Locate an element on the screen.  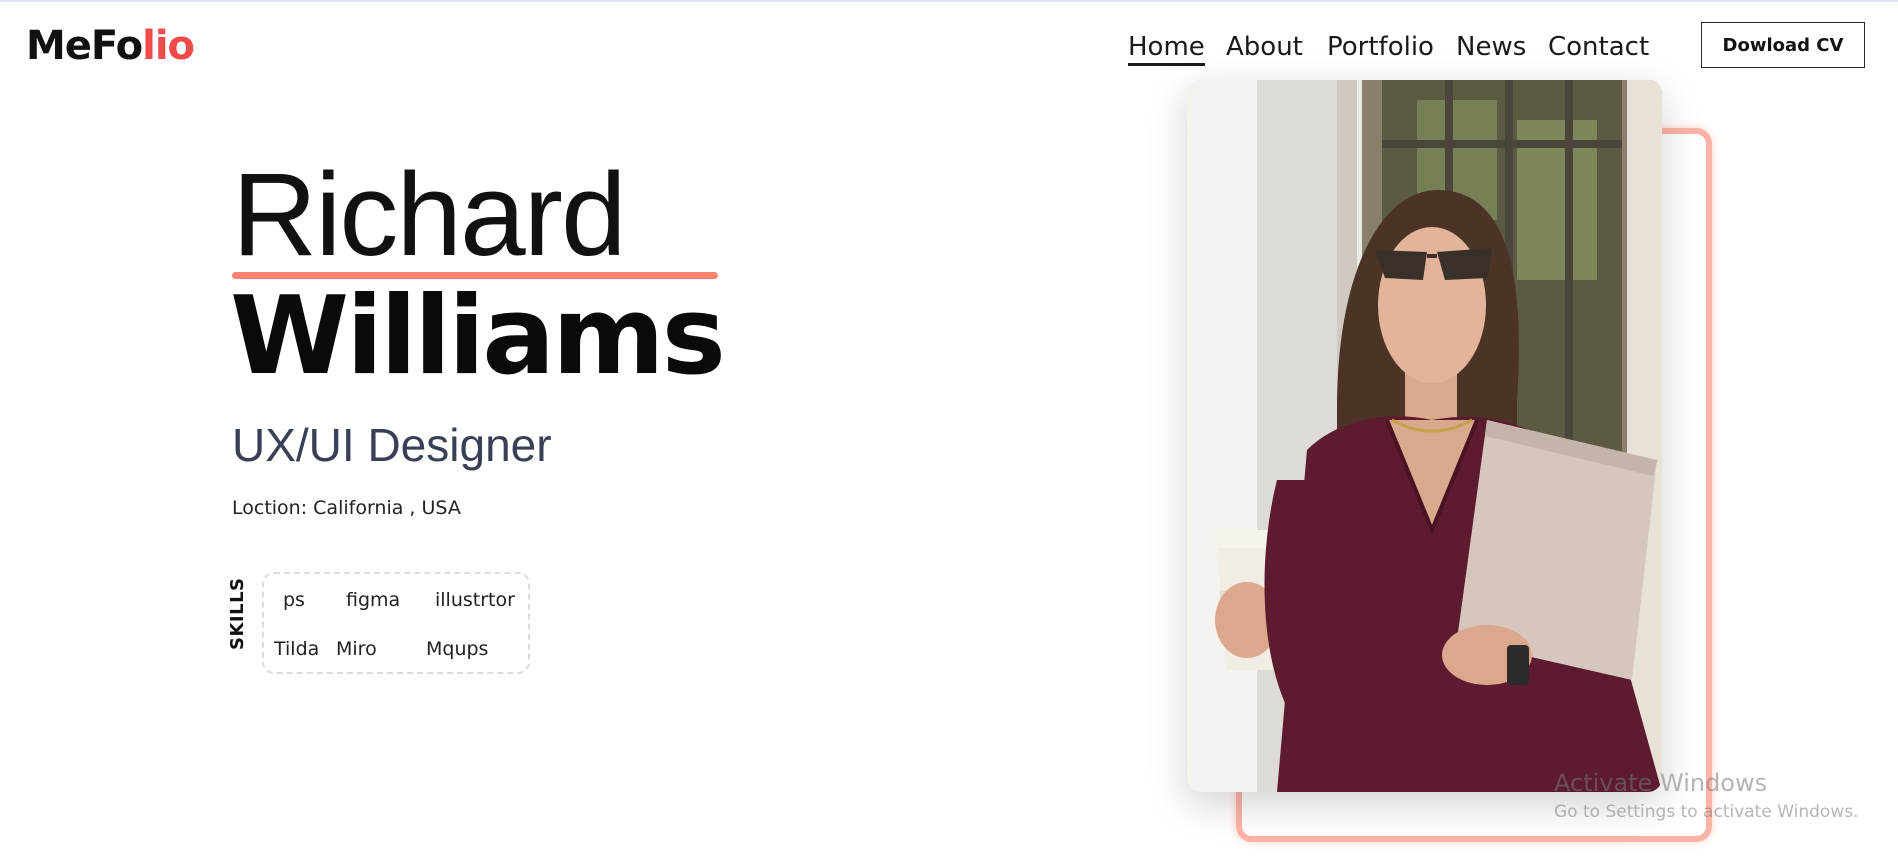
skill-item: ps is located at coordinates (294, 600).